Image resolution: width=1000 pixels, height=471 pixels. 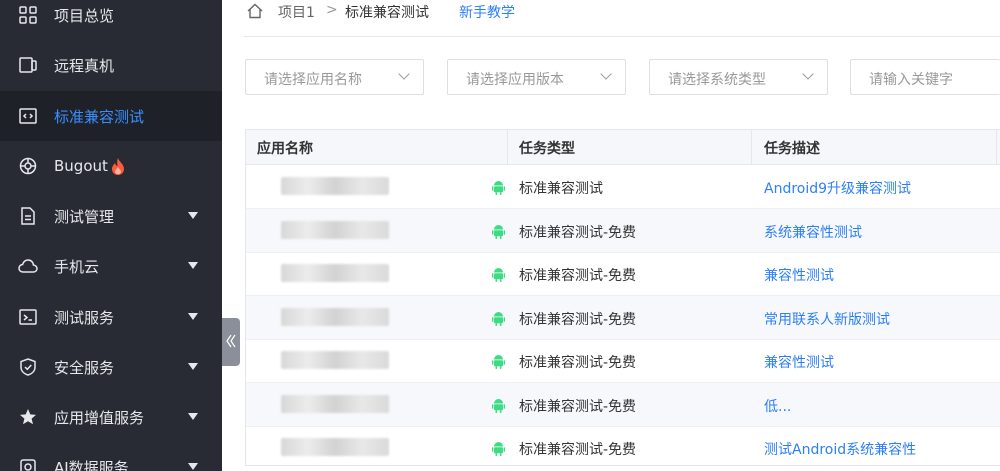 I want to click on table-header: 应用名称 任务类型 任务描述, so click(x=623, y=147).